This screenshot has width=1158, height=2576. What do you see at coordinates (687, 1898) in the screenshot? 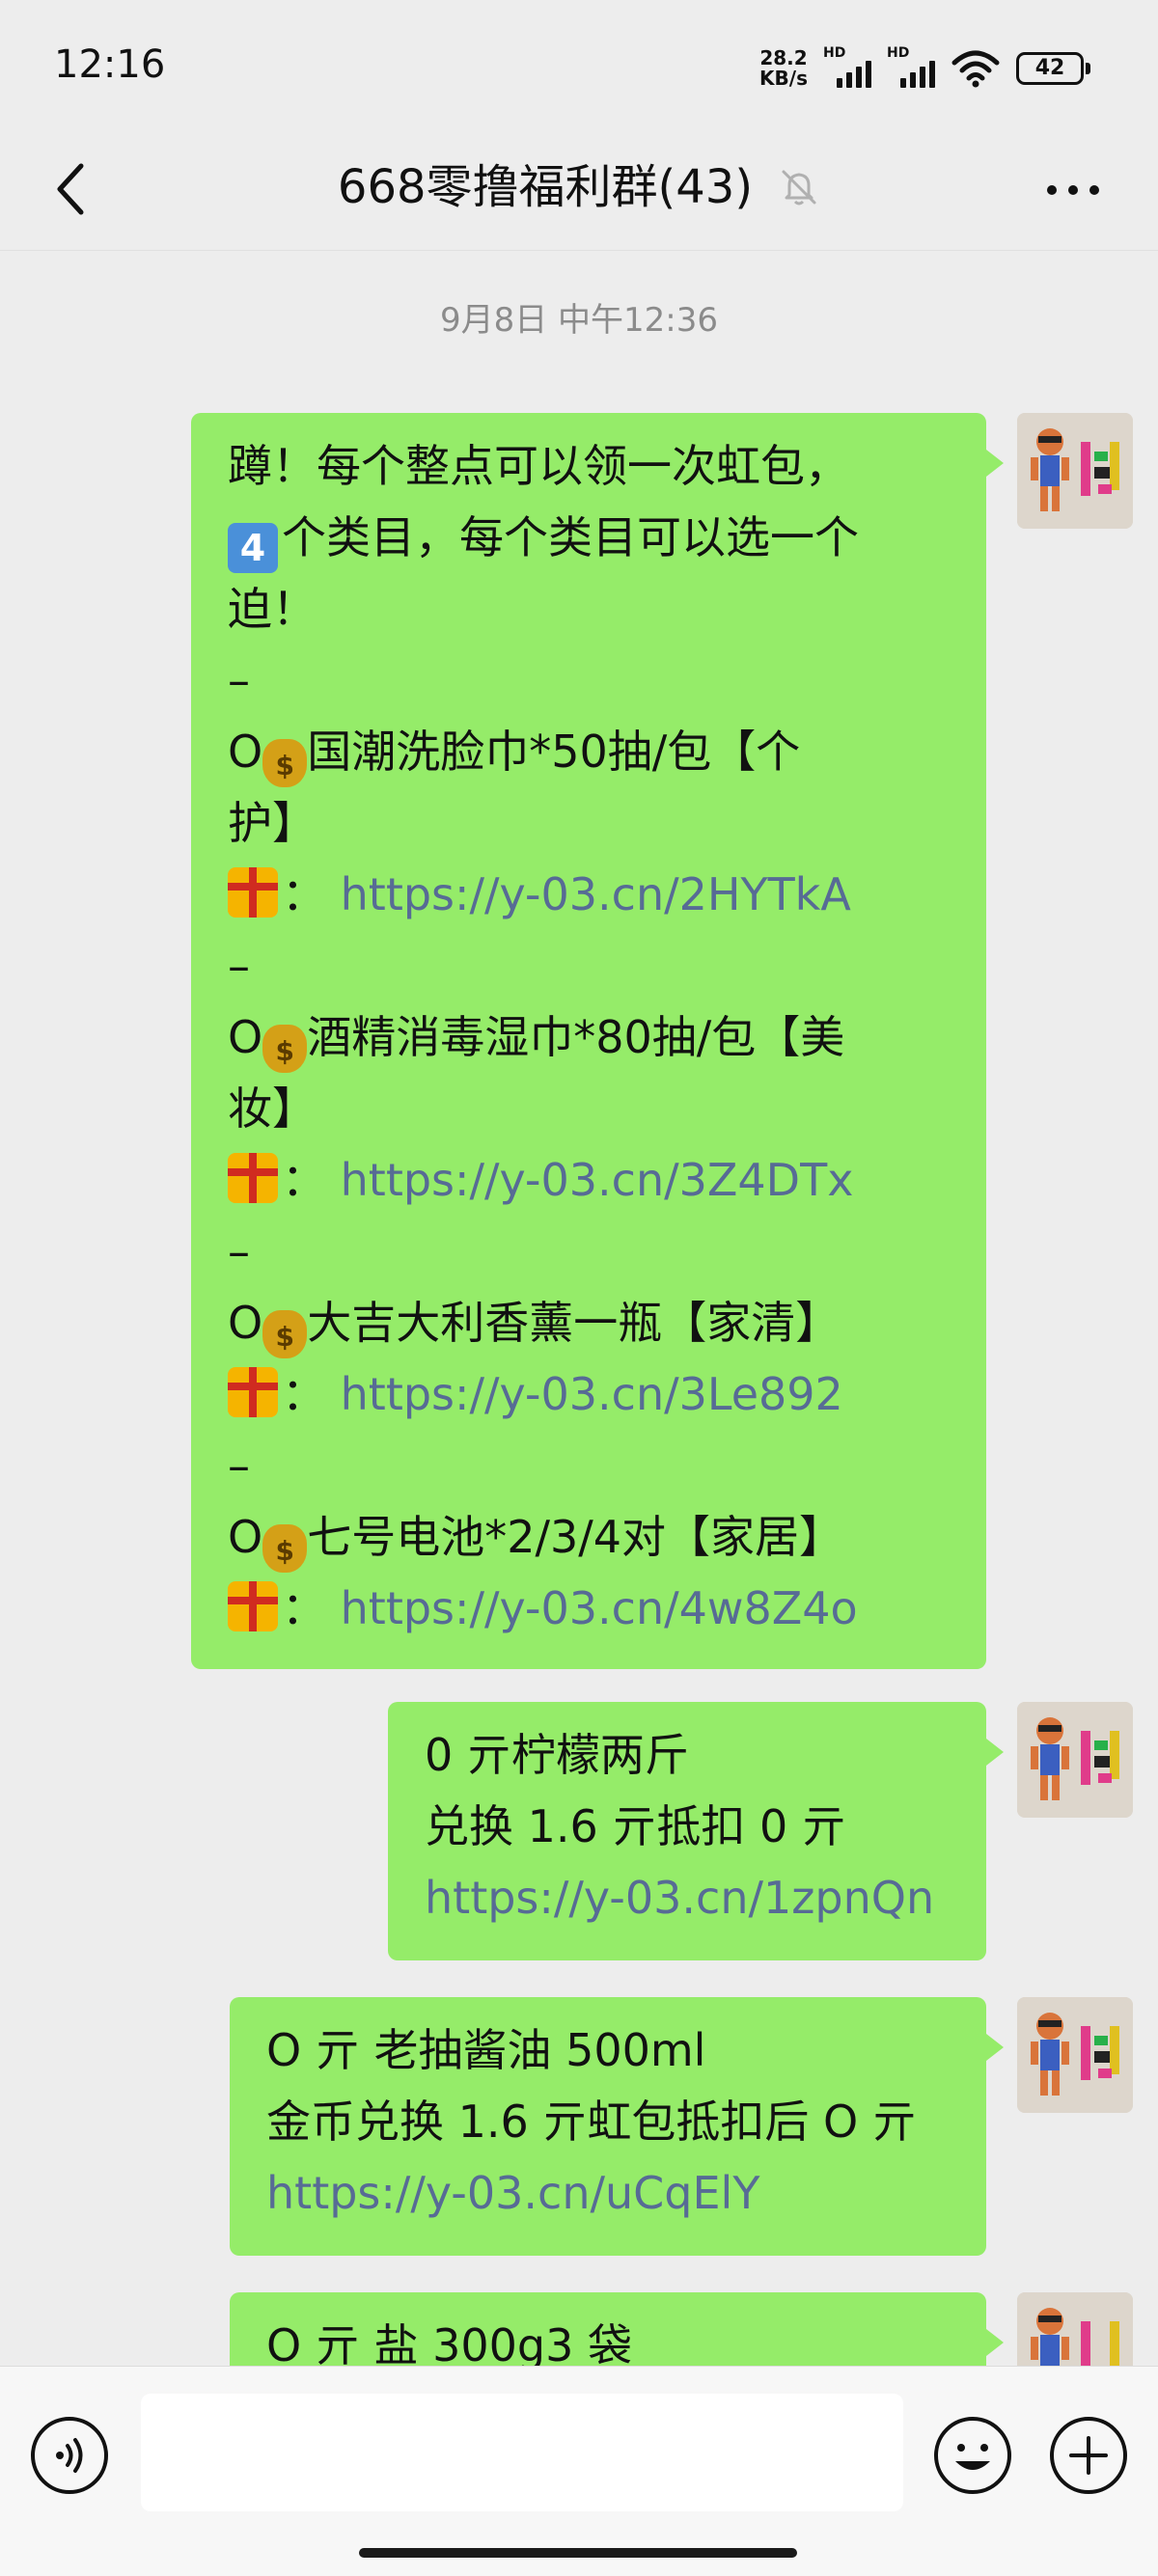
I see `message-link: https://y-03.cn/1zpnQn` at bounding box center [687, 1898].